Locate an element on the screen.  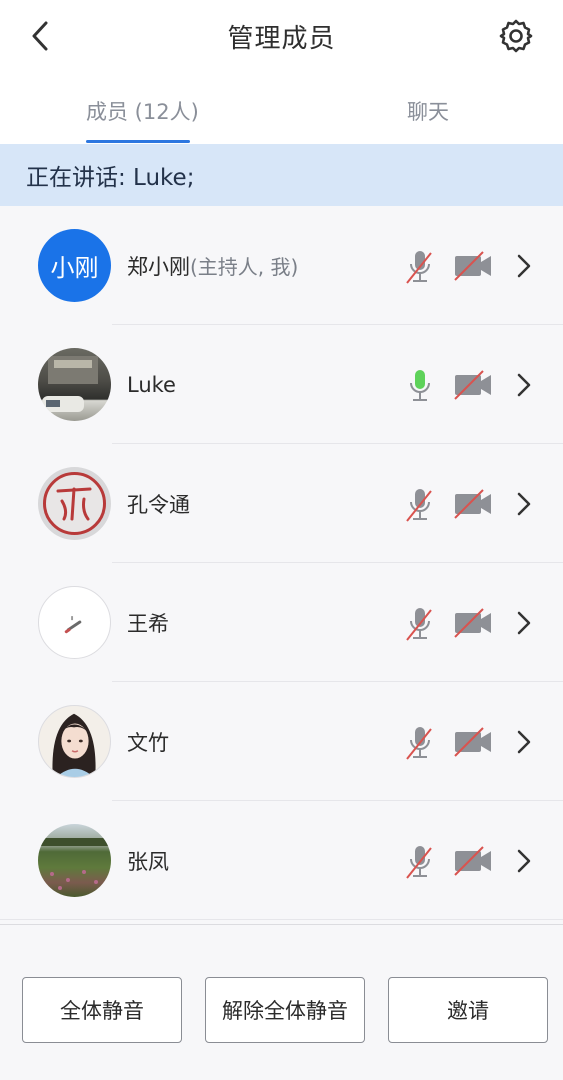
member-name: 王希 is located at coordinates (148, 623).